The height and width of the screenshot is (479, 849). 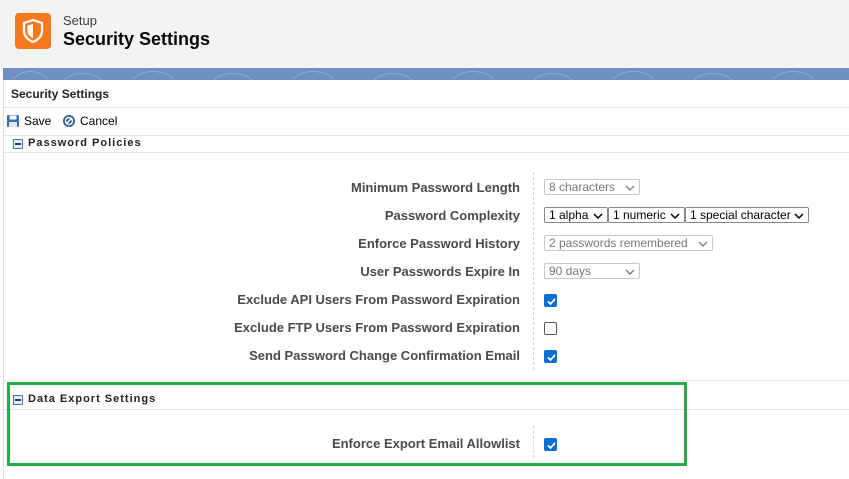 I want to click on select-value: 90 days, so click(x=570, y=271).